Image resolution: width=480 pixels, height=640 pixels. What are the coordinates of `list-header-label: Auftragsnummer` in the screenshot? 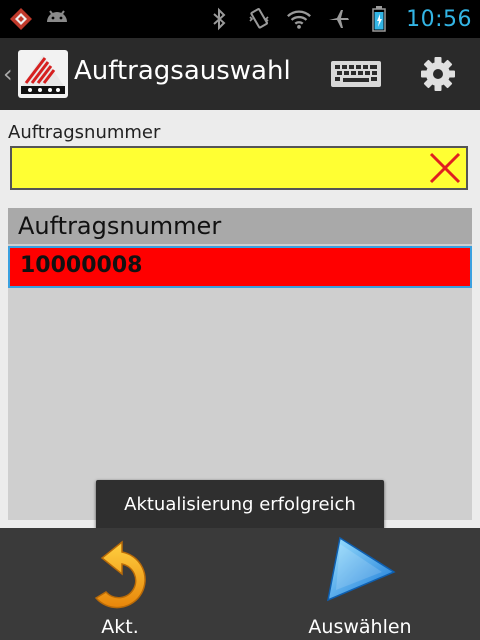 It's located at (120, 226).